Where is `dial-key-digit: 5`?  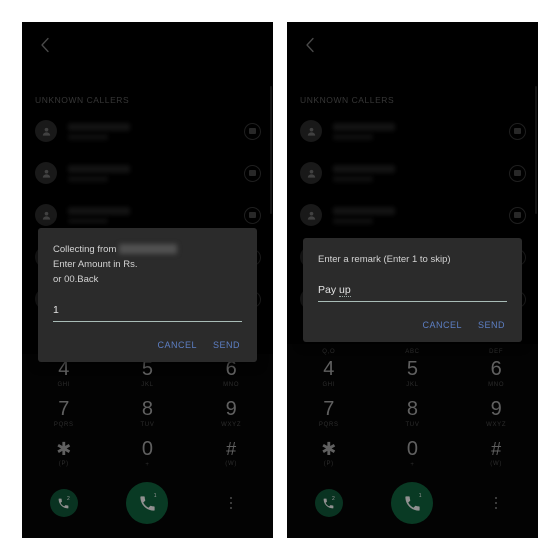 dial-key-digit: 5 is located at coordinates (412, 369).